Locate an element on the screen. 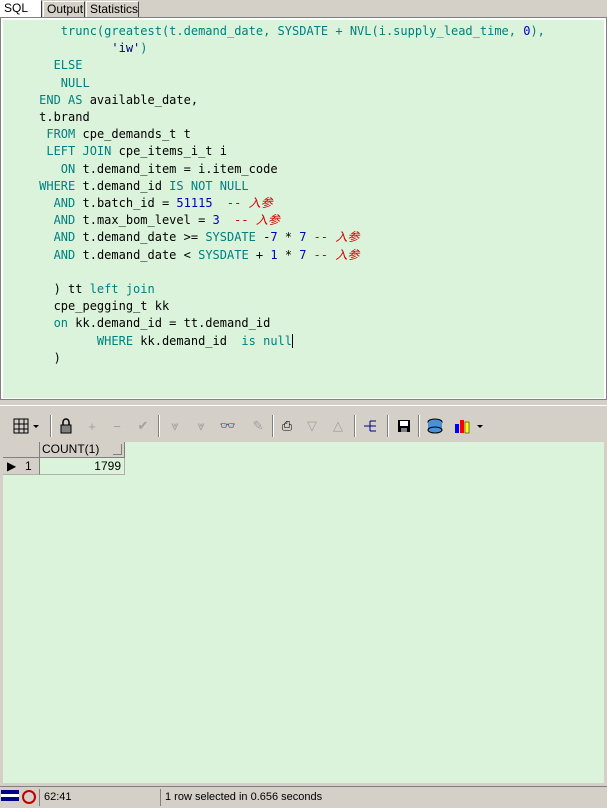  chevron-double-down-bar-icon: ⩔ is located at coordinates (201, 425).